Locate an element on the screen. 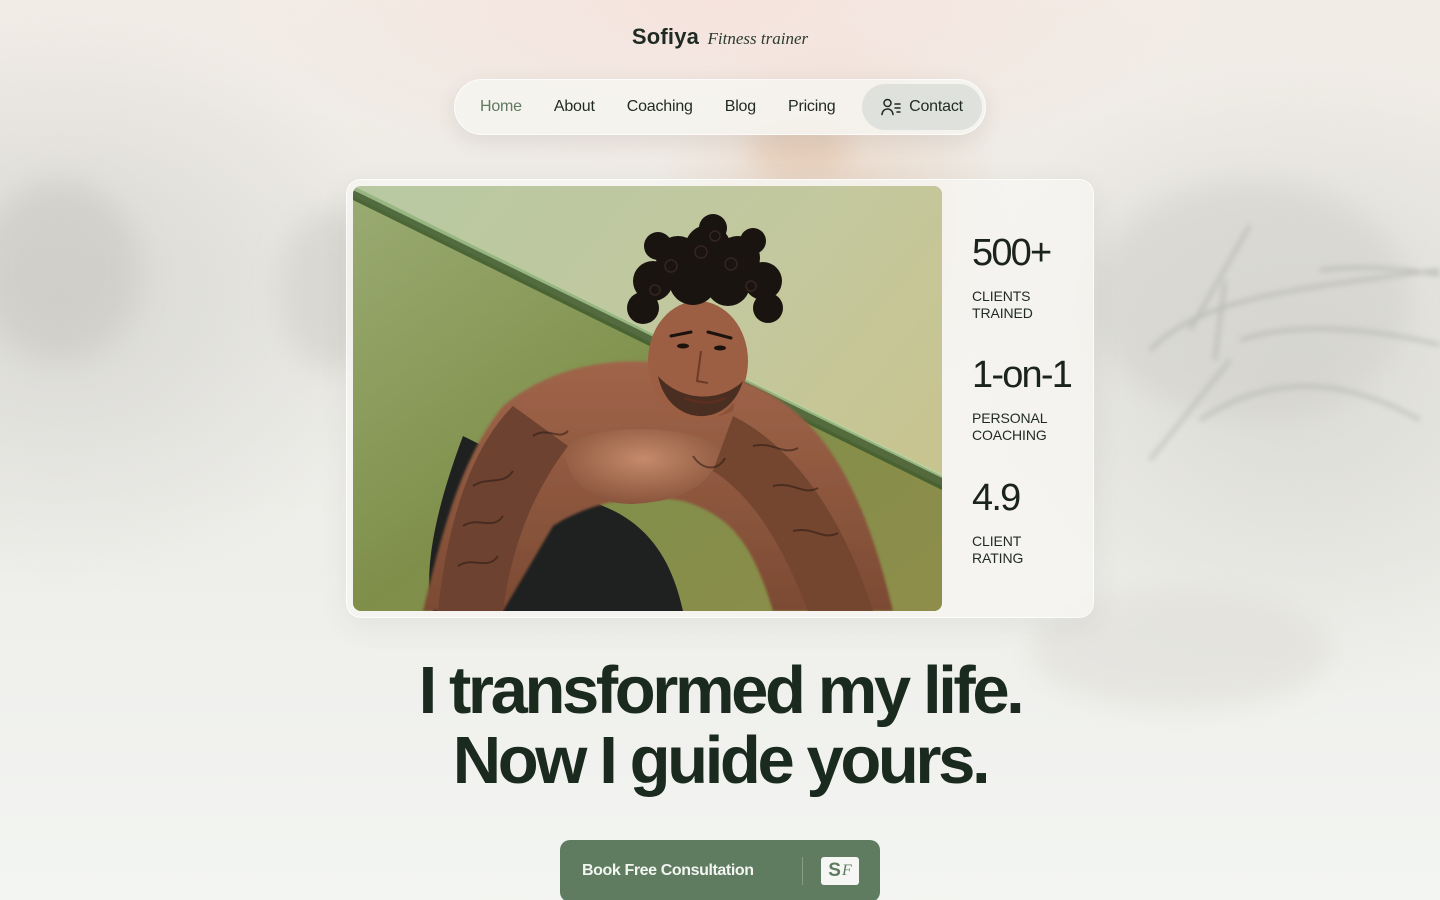 Image resolution: width=1440 pixels, height=900 pixels. brand: Sofiya Fitness trainer is located at coordinates (720, 37).